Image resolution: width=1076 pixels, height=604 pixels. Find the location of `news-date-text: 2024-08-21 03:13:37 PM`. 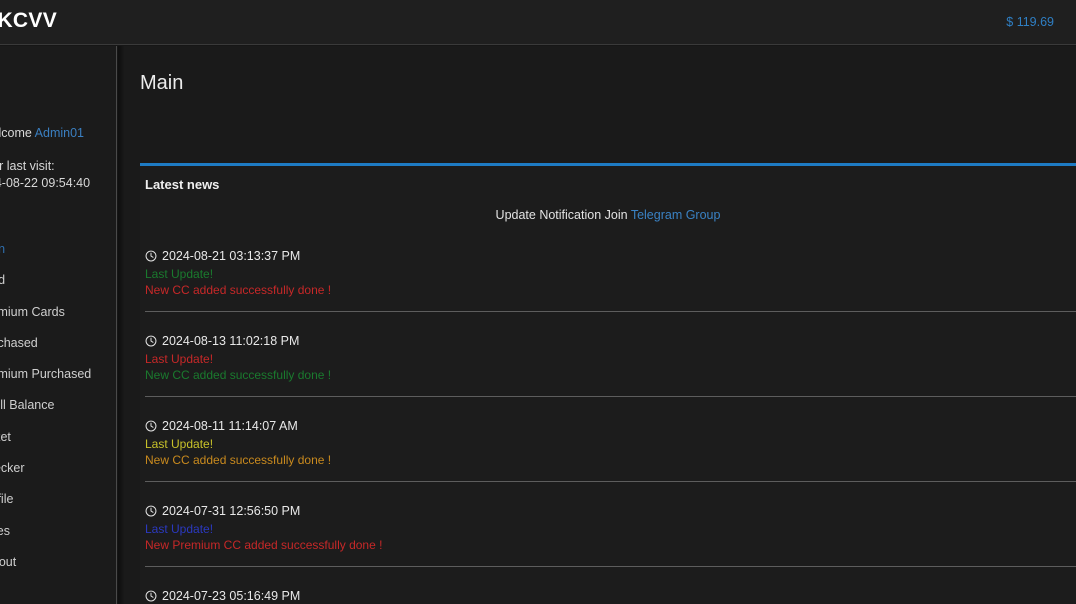

news-date-text: 2024-08-21 03:13:37 PM is located at coordinates (231, 256).